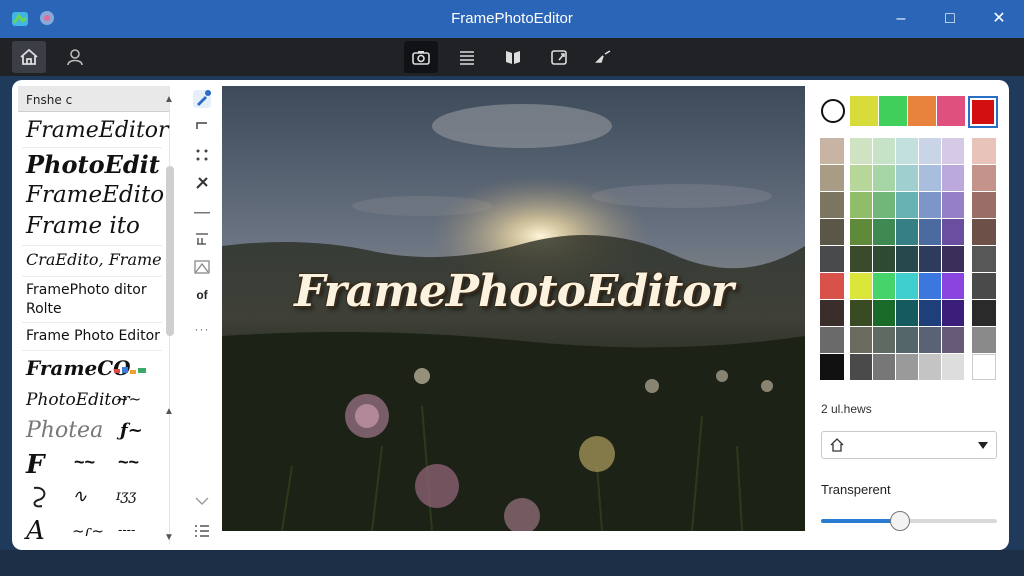 Image resolution: width=1024 pixels, height=576 pixels. Describe the element at coordinates (900, 521) in the screenshot. I see `slider-knob` at that location.